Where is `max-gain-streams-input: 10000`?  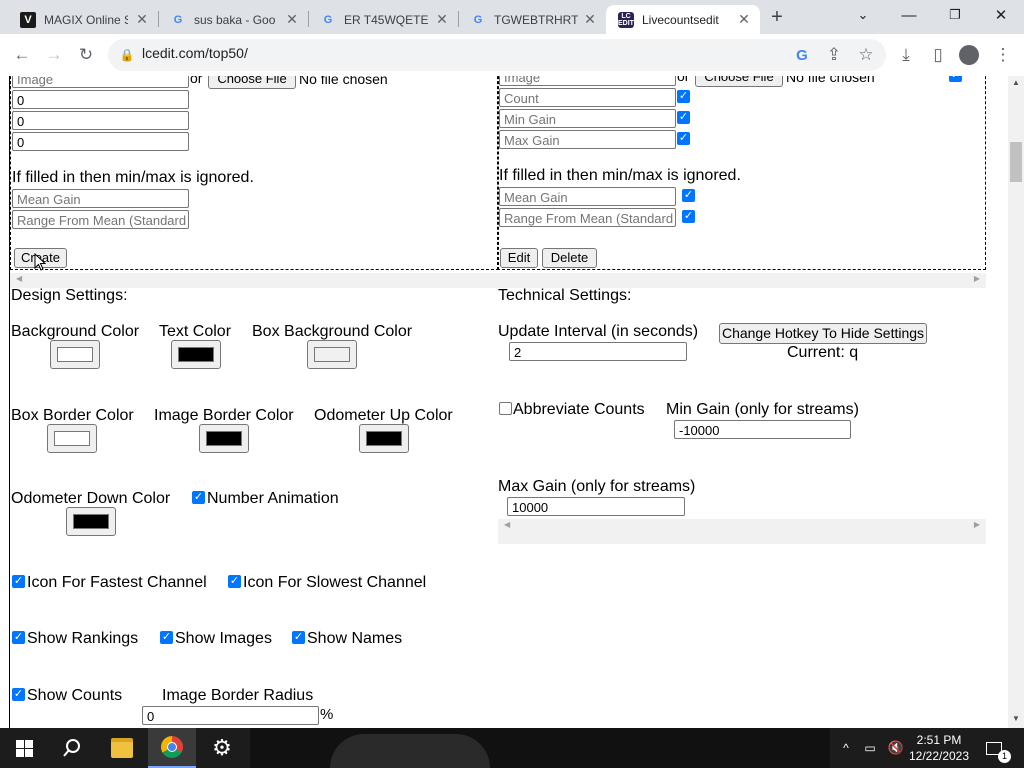 max-gain-streams-input: 10000 is located at coordinates (596, 506).